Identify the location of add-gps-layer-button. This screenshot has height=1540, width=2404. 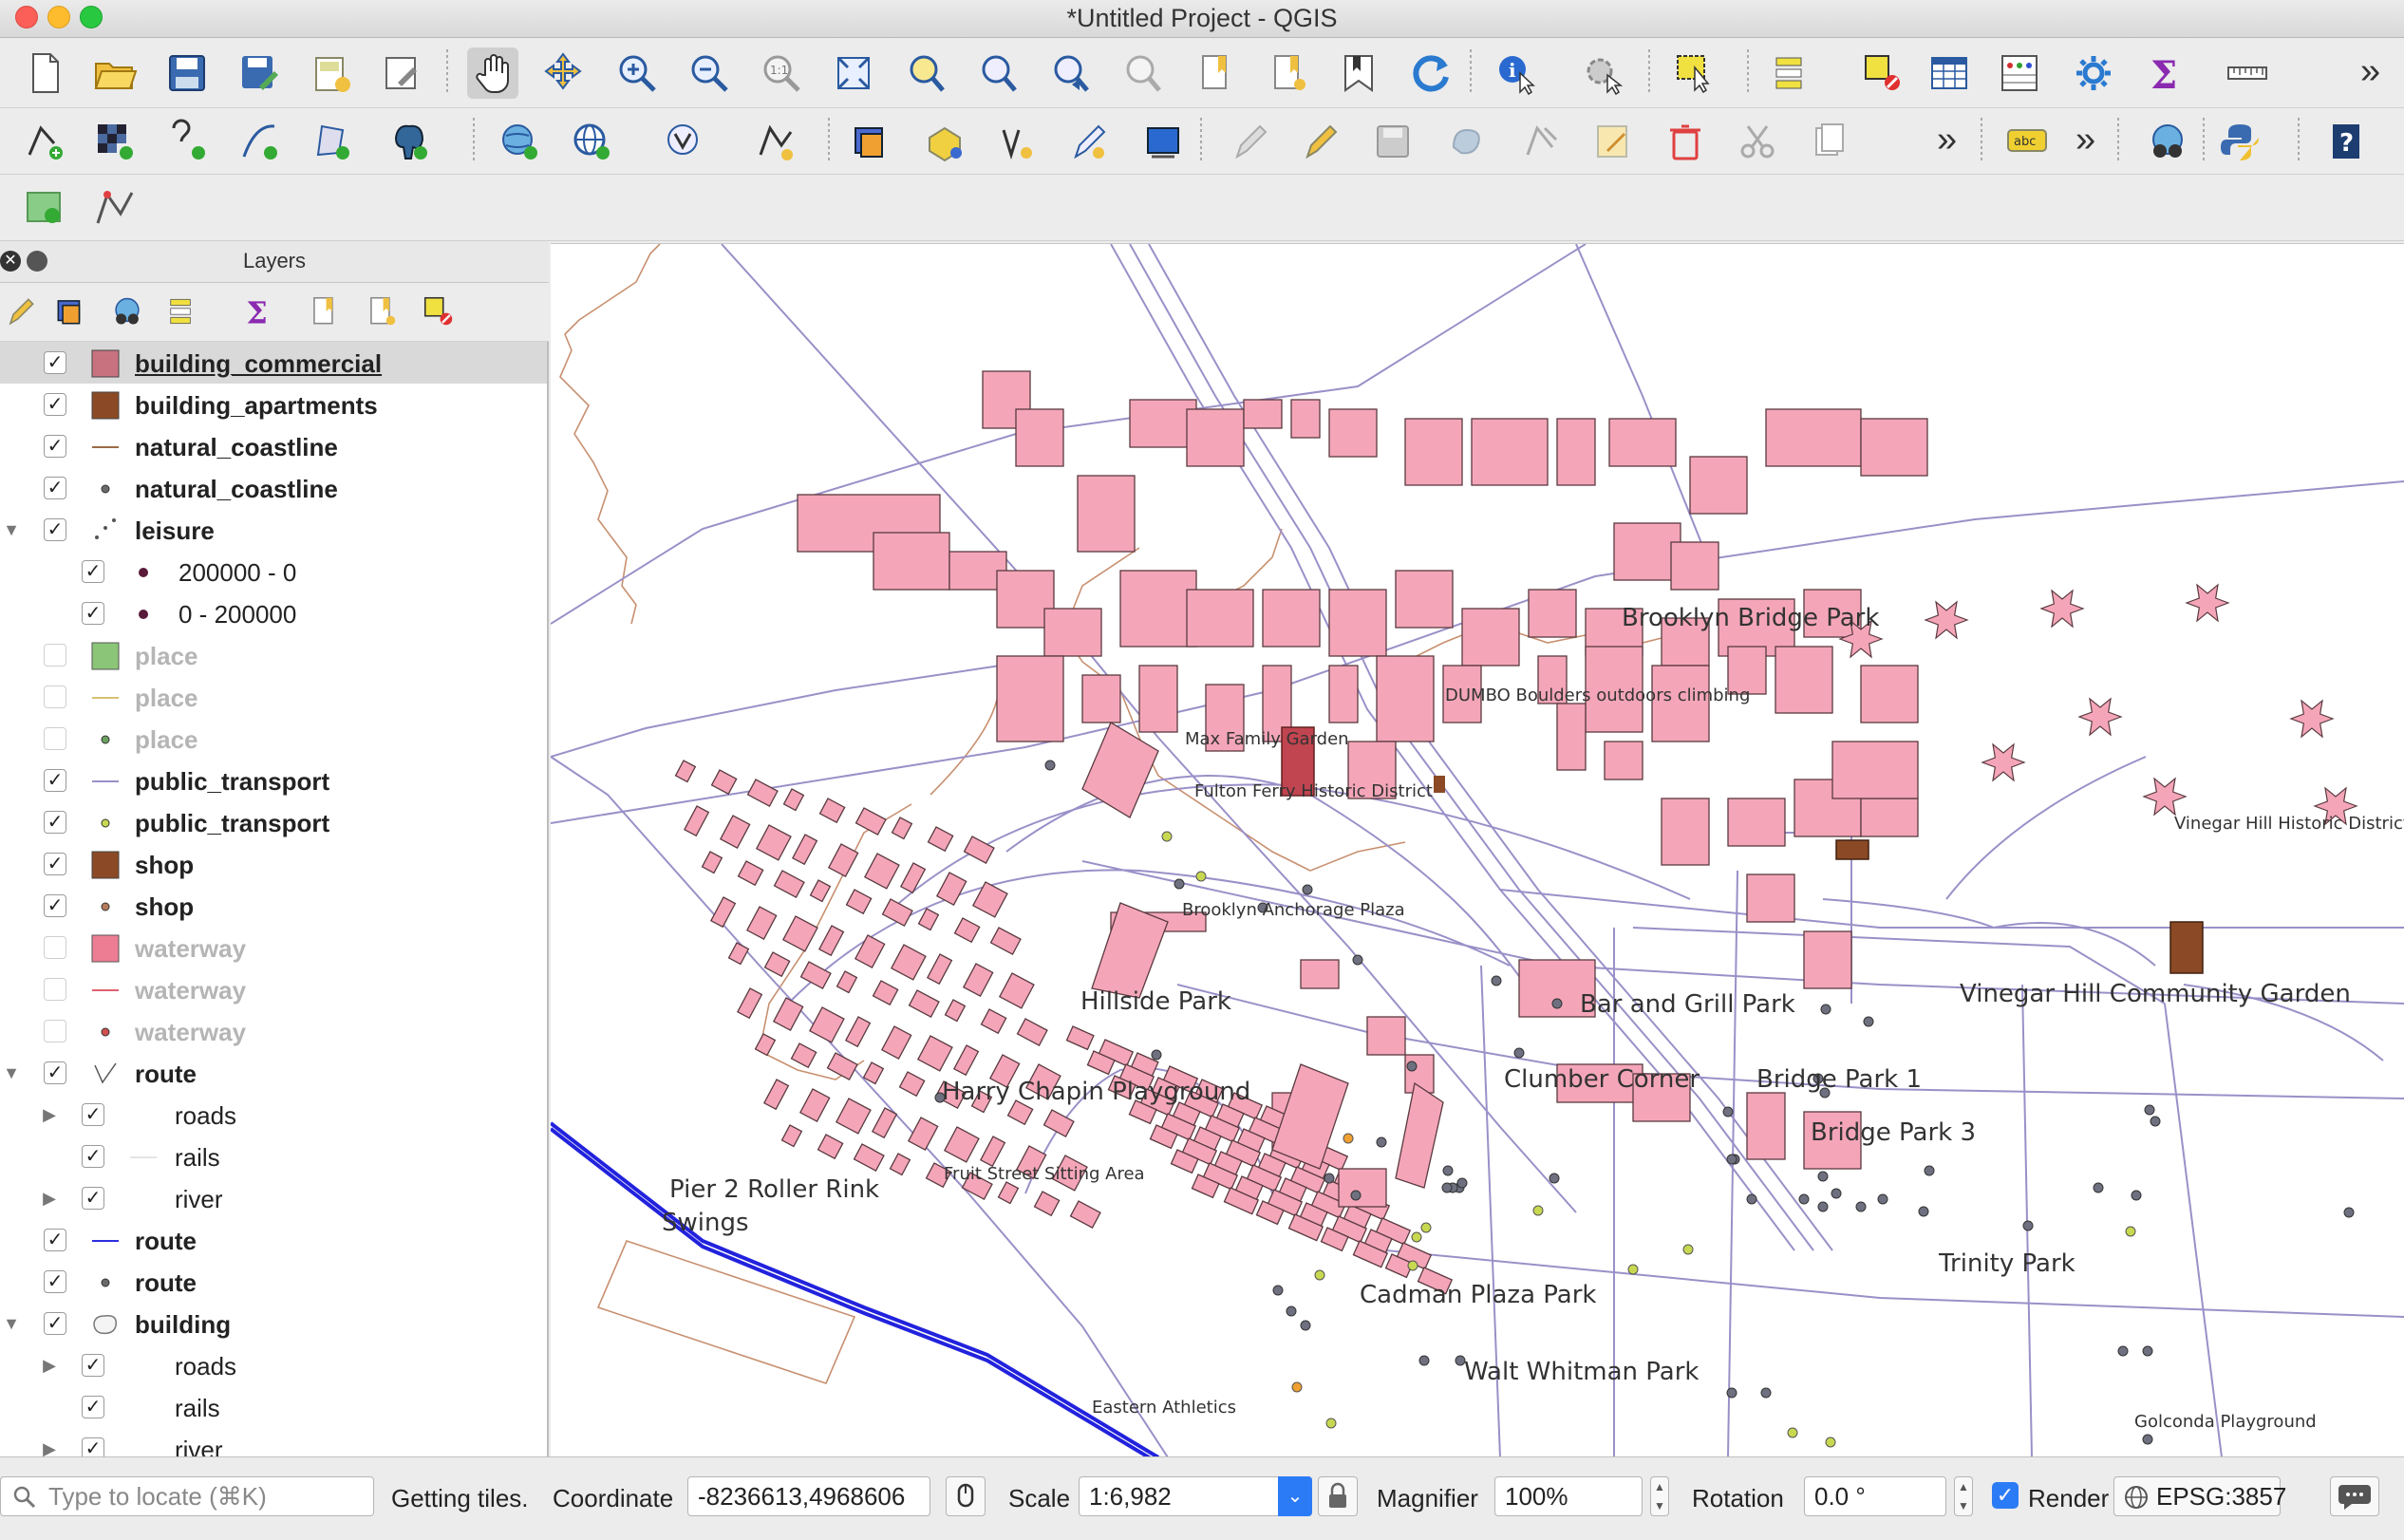
(259, 142).